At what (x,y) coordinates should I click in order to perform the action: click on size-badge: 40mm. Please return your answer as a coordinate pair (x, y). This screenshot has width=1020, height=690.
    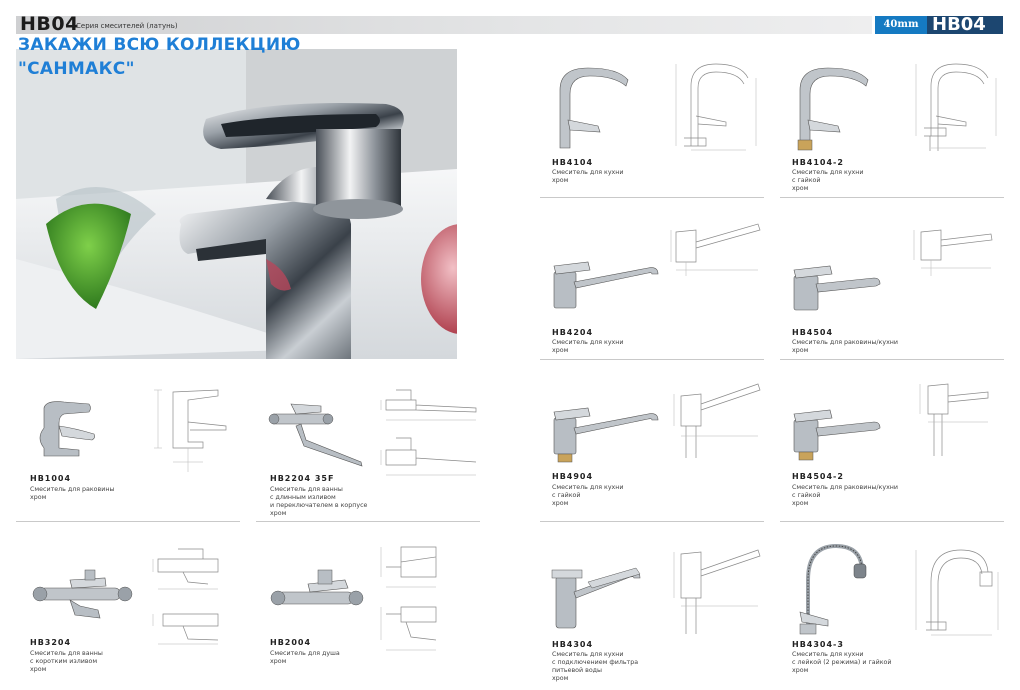
    Looking at the image, I should click on (901, 25).